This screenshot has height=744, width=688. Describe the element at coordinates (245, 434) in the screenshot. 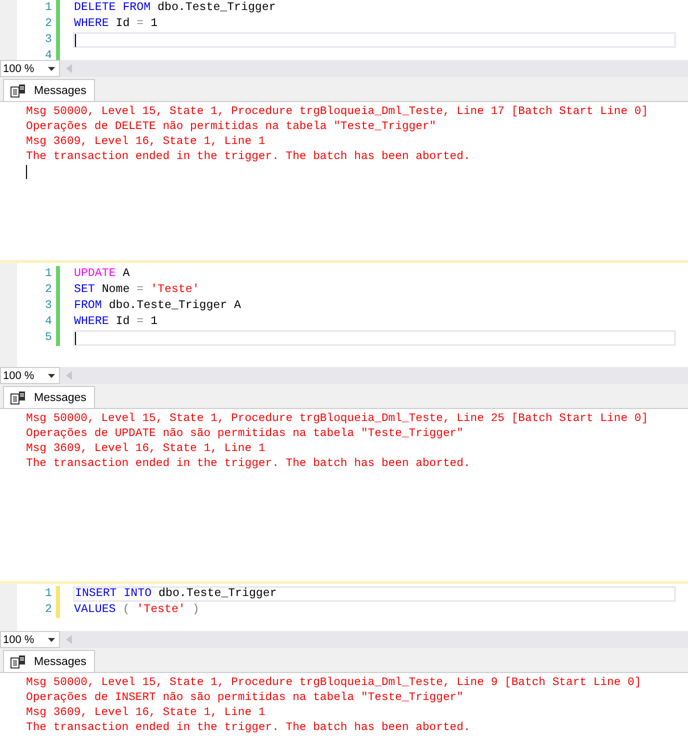

I see `error-message: Operações de UPDATE não são permitidas na tabela "Teste_Trigger"` at that location.